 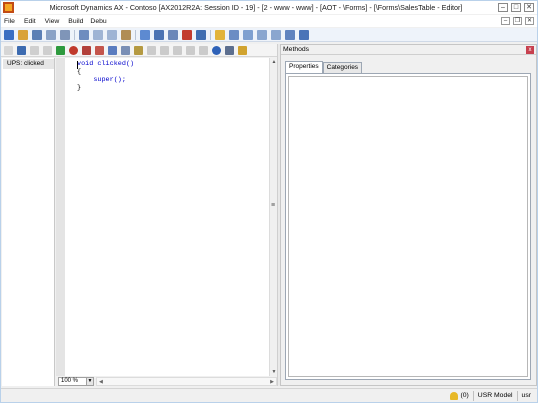 What do you see at coordinates (272, 382) in the screenshot?
I see `scroll-right-icon: ▶` at bounding box center [272, 382].